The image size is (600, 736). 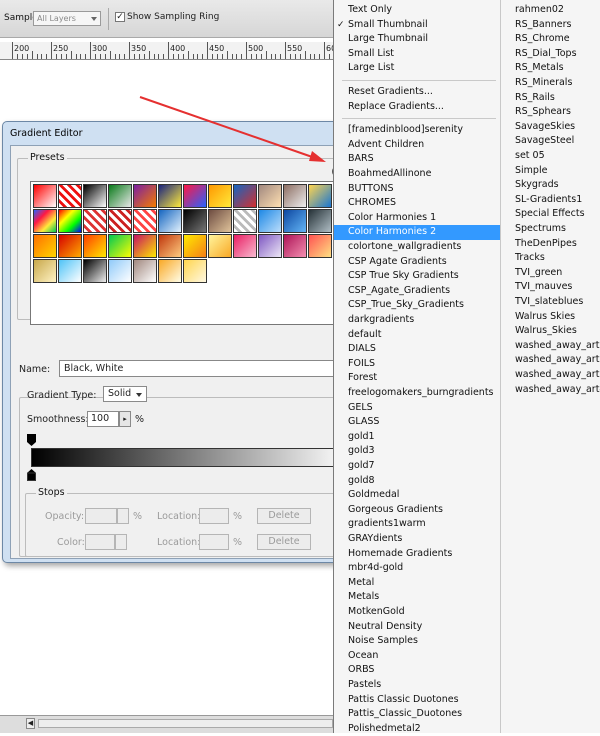 I want to click on menu-item: TVI_slateblues, so click(x=550, y=302).